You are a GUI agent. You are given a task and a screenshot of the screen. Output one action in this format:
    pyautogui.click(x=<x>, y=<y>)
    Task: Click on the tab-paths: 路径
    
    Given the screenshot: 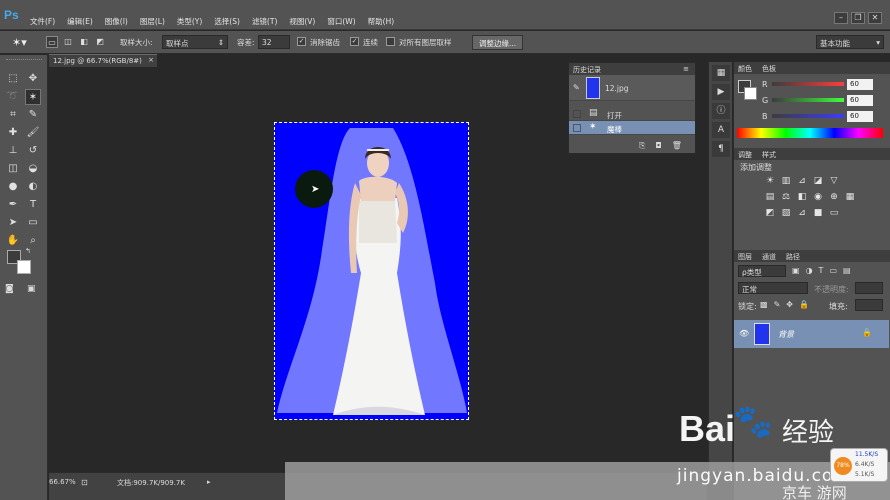 What is the action you would take?
    pyautogui.click(x=793, y=257)
    